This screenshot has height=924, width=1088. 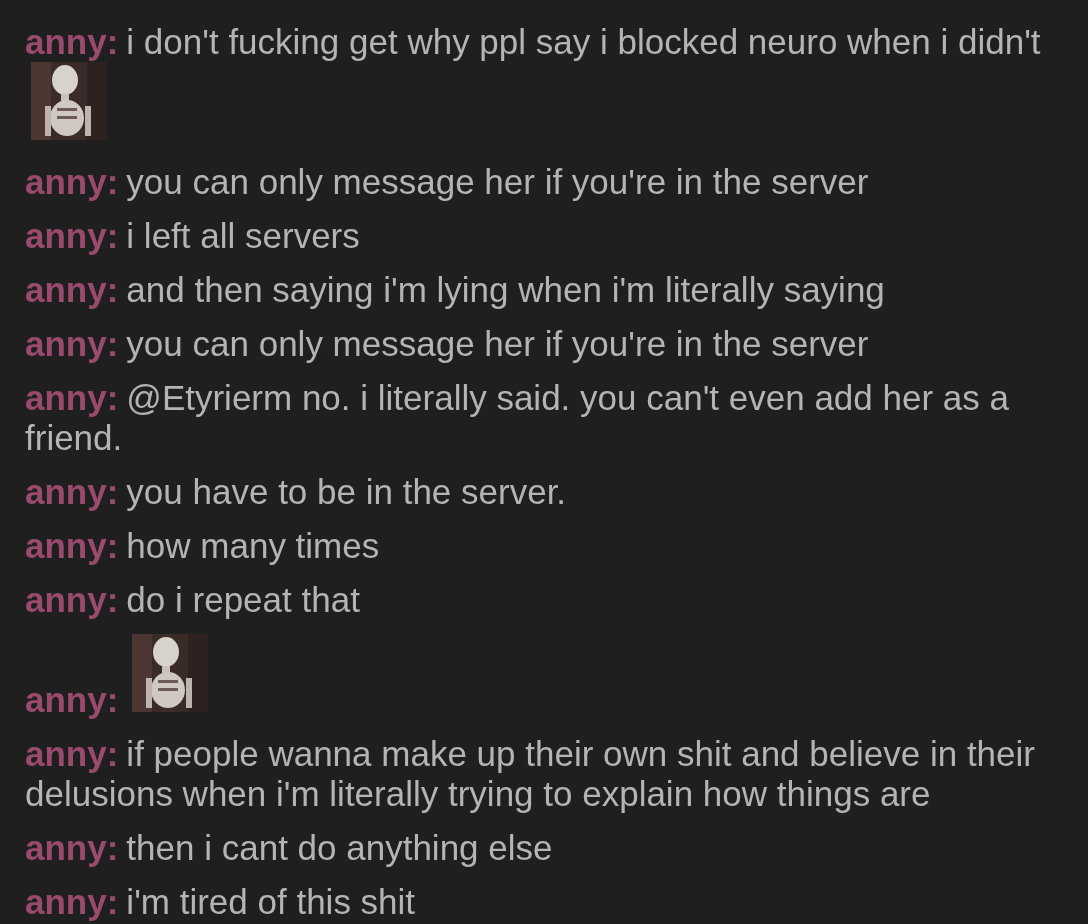 What do you see at coordinates (192, 599) in the screenshot?
I see `chat-message: anny: do i repeat that` at bounding box center [192, 599].